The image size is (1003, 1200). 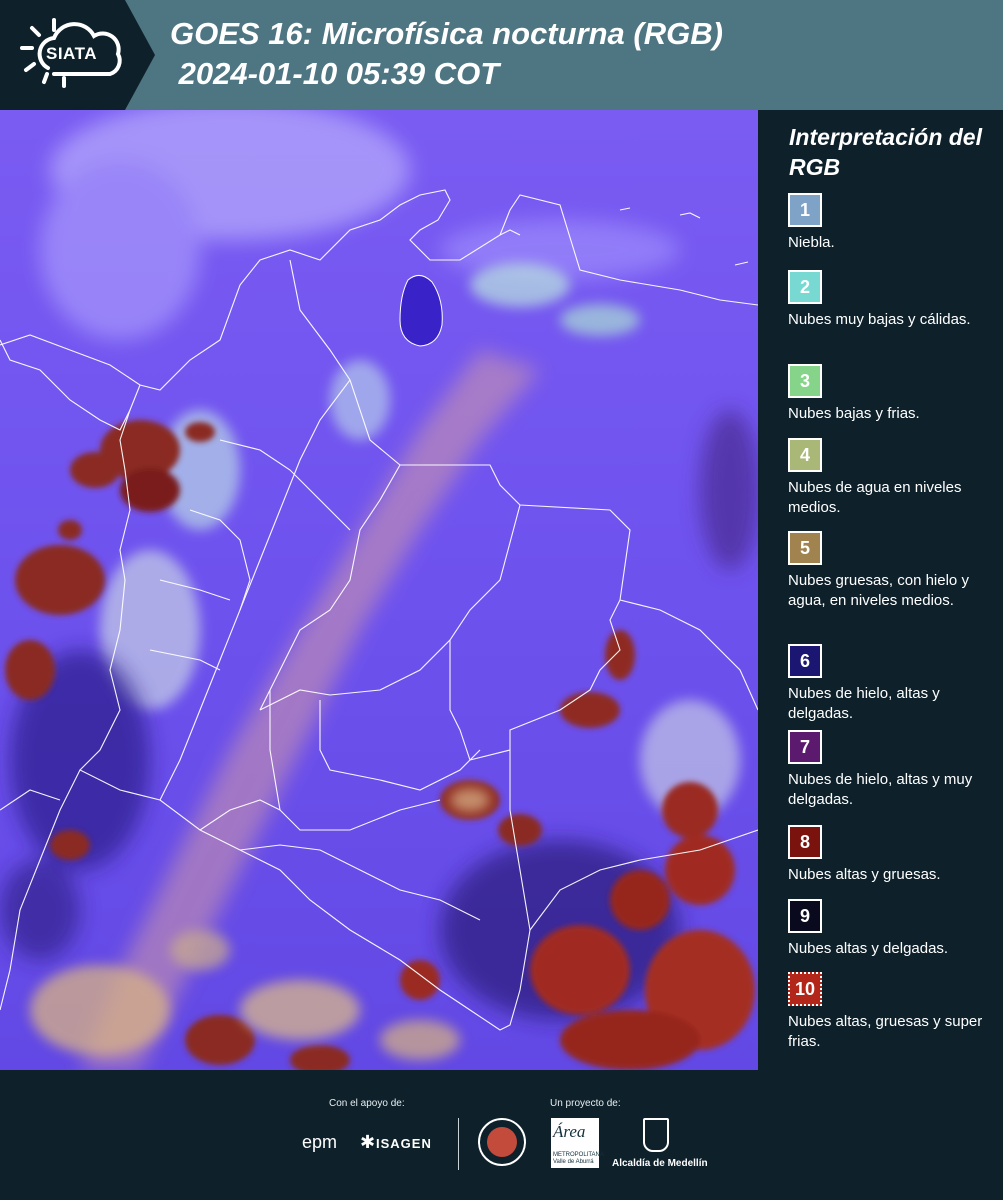 What do you see at coordinates (458, 1144) in the screenshot?
I see `footer-divider` at bounding box center [458, 1144].